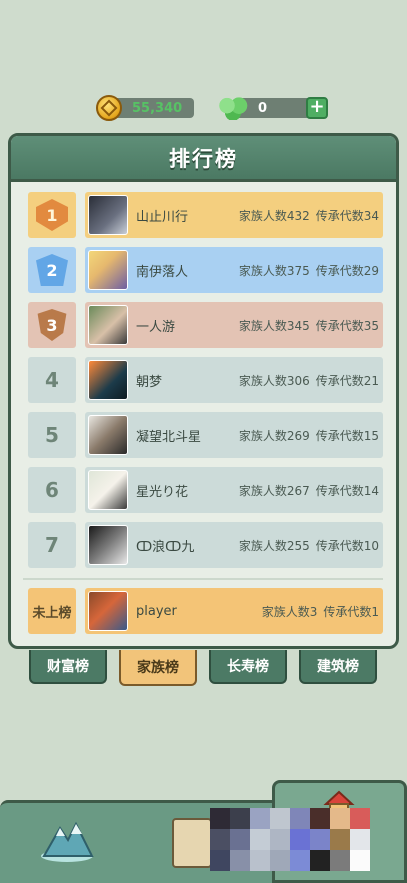 The height and width of the screenshot is (883, 407). Describe the element at coordinates (52, 490) in the screenshot. I see `rank-number: 6` at that location.